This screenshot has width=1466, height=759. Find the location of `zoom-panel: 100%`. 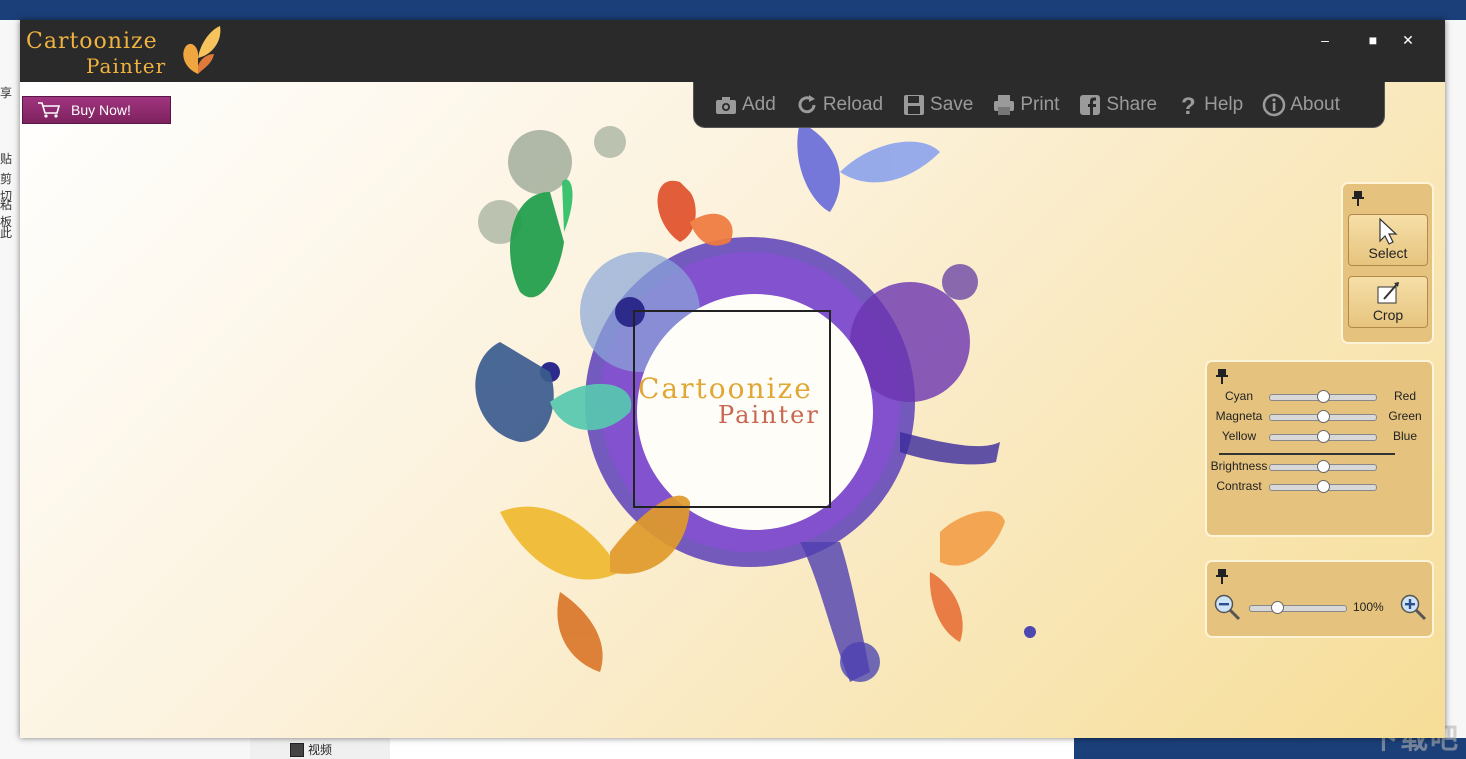

zoom-panel: 100% is located at coordinates (1319, 599).